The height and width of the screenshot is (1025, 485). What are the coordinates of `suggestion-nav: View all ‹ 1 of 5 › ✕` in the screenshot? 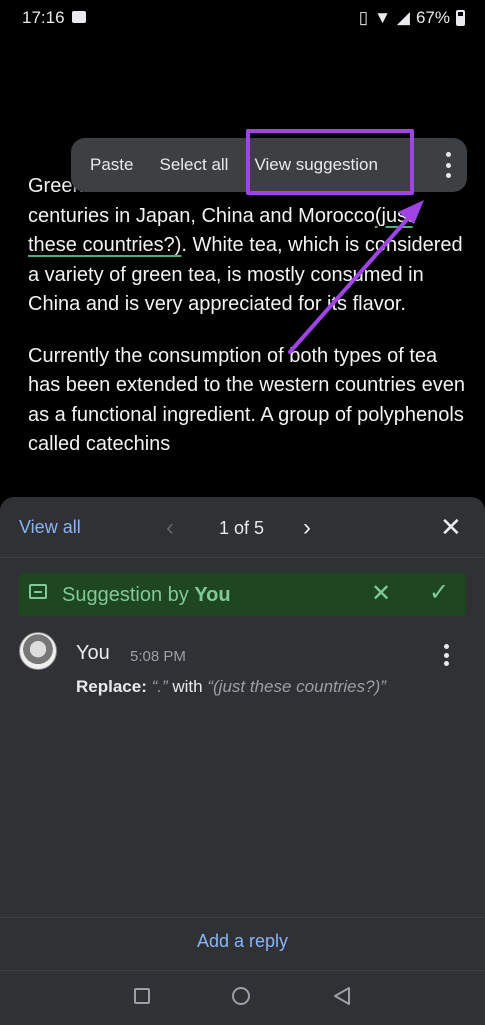 It's located at (242, 527).